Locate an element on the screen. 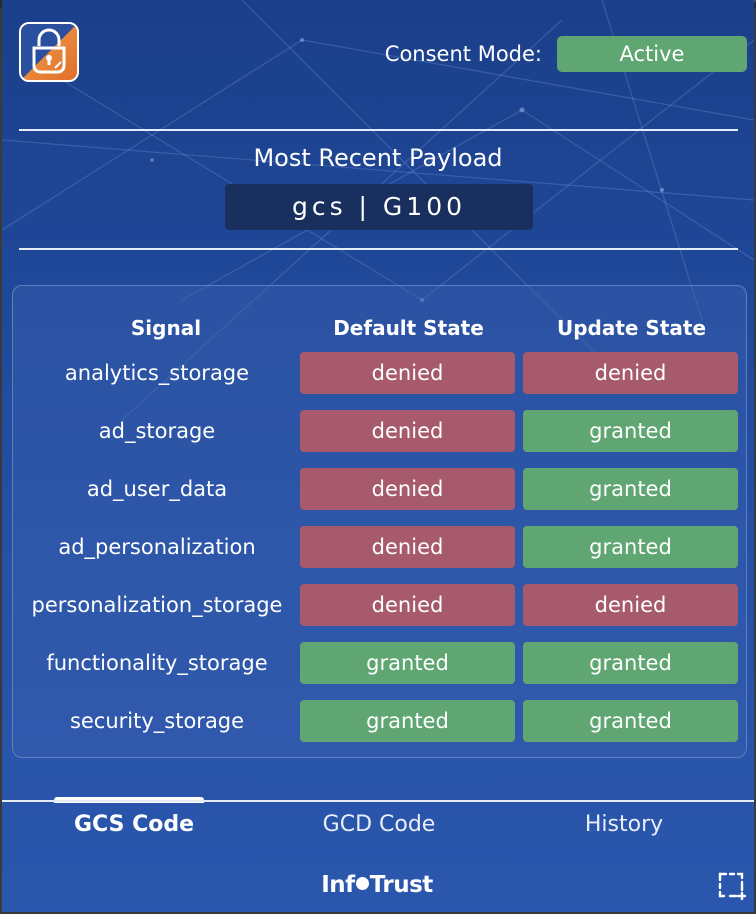 This screenshot has height=914, width=756. signal-name: ad_personalization is located at coordinates (157, 547).